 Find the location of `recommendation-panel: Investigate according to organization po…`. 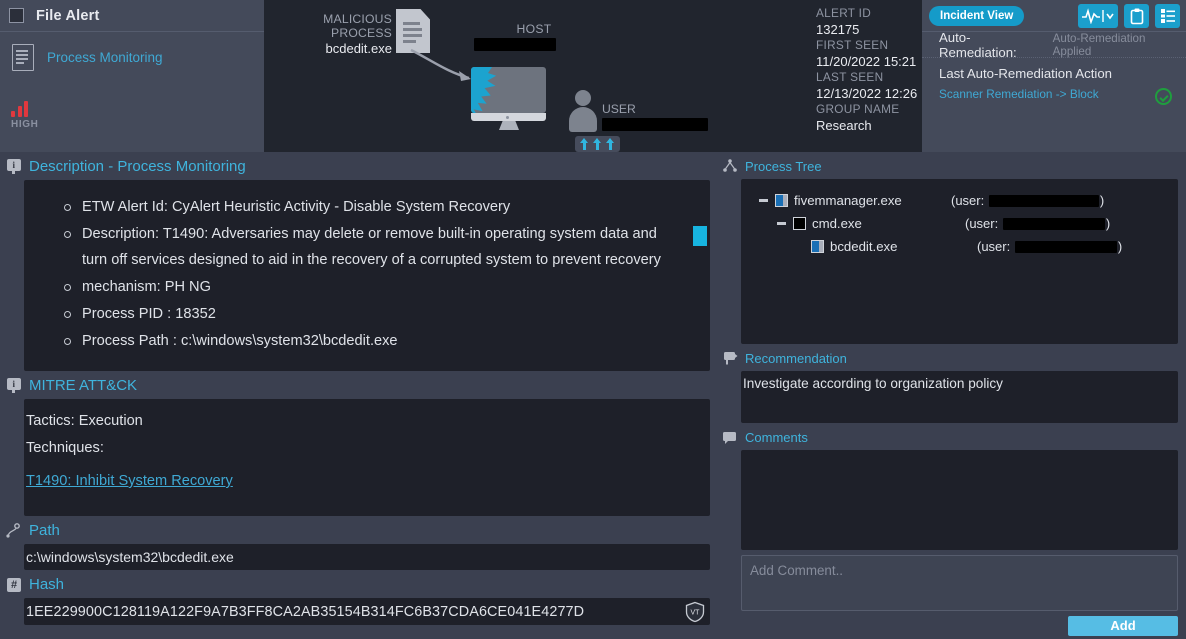

recommendation-panel: Investigate according to organization po… is located at coordinates (959, 397).